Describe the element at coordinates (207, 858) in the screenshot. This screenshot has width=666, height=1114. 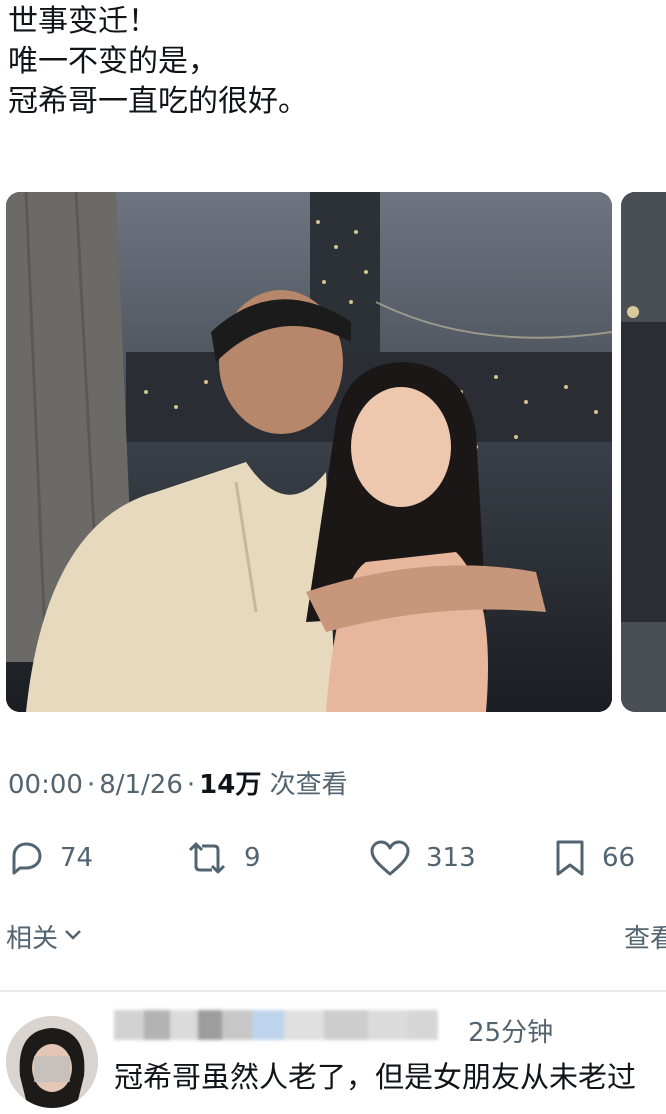
I see `repost-icon` at that location.